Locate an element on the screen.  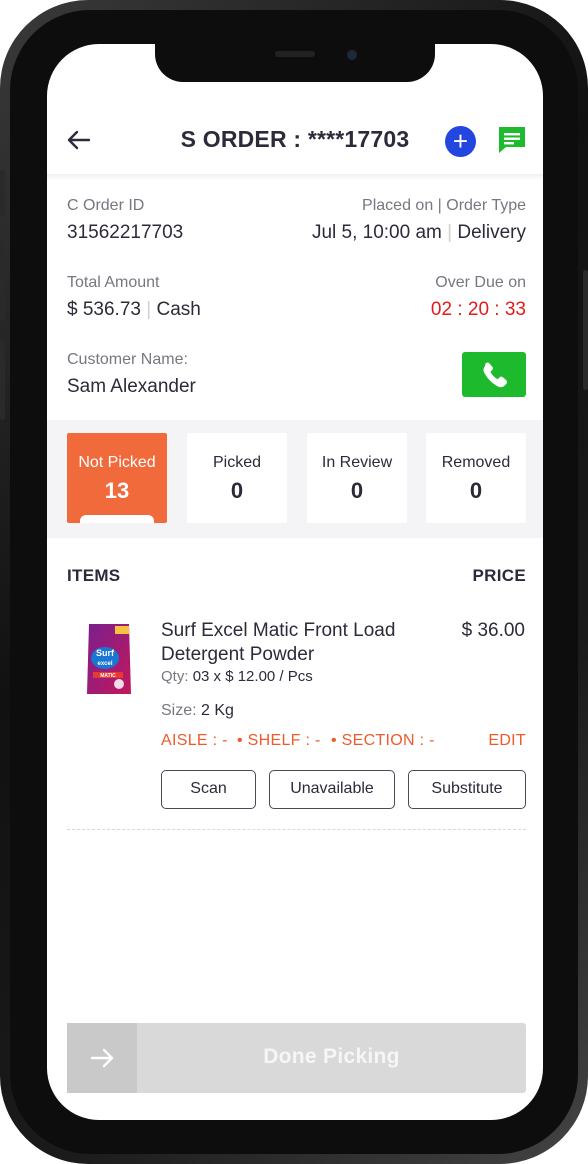
overdue-label: Over Due on is located at coordinates (480, 282).